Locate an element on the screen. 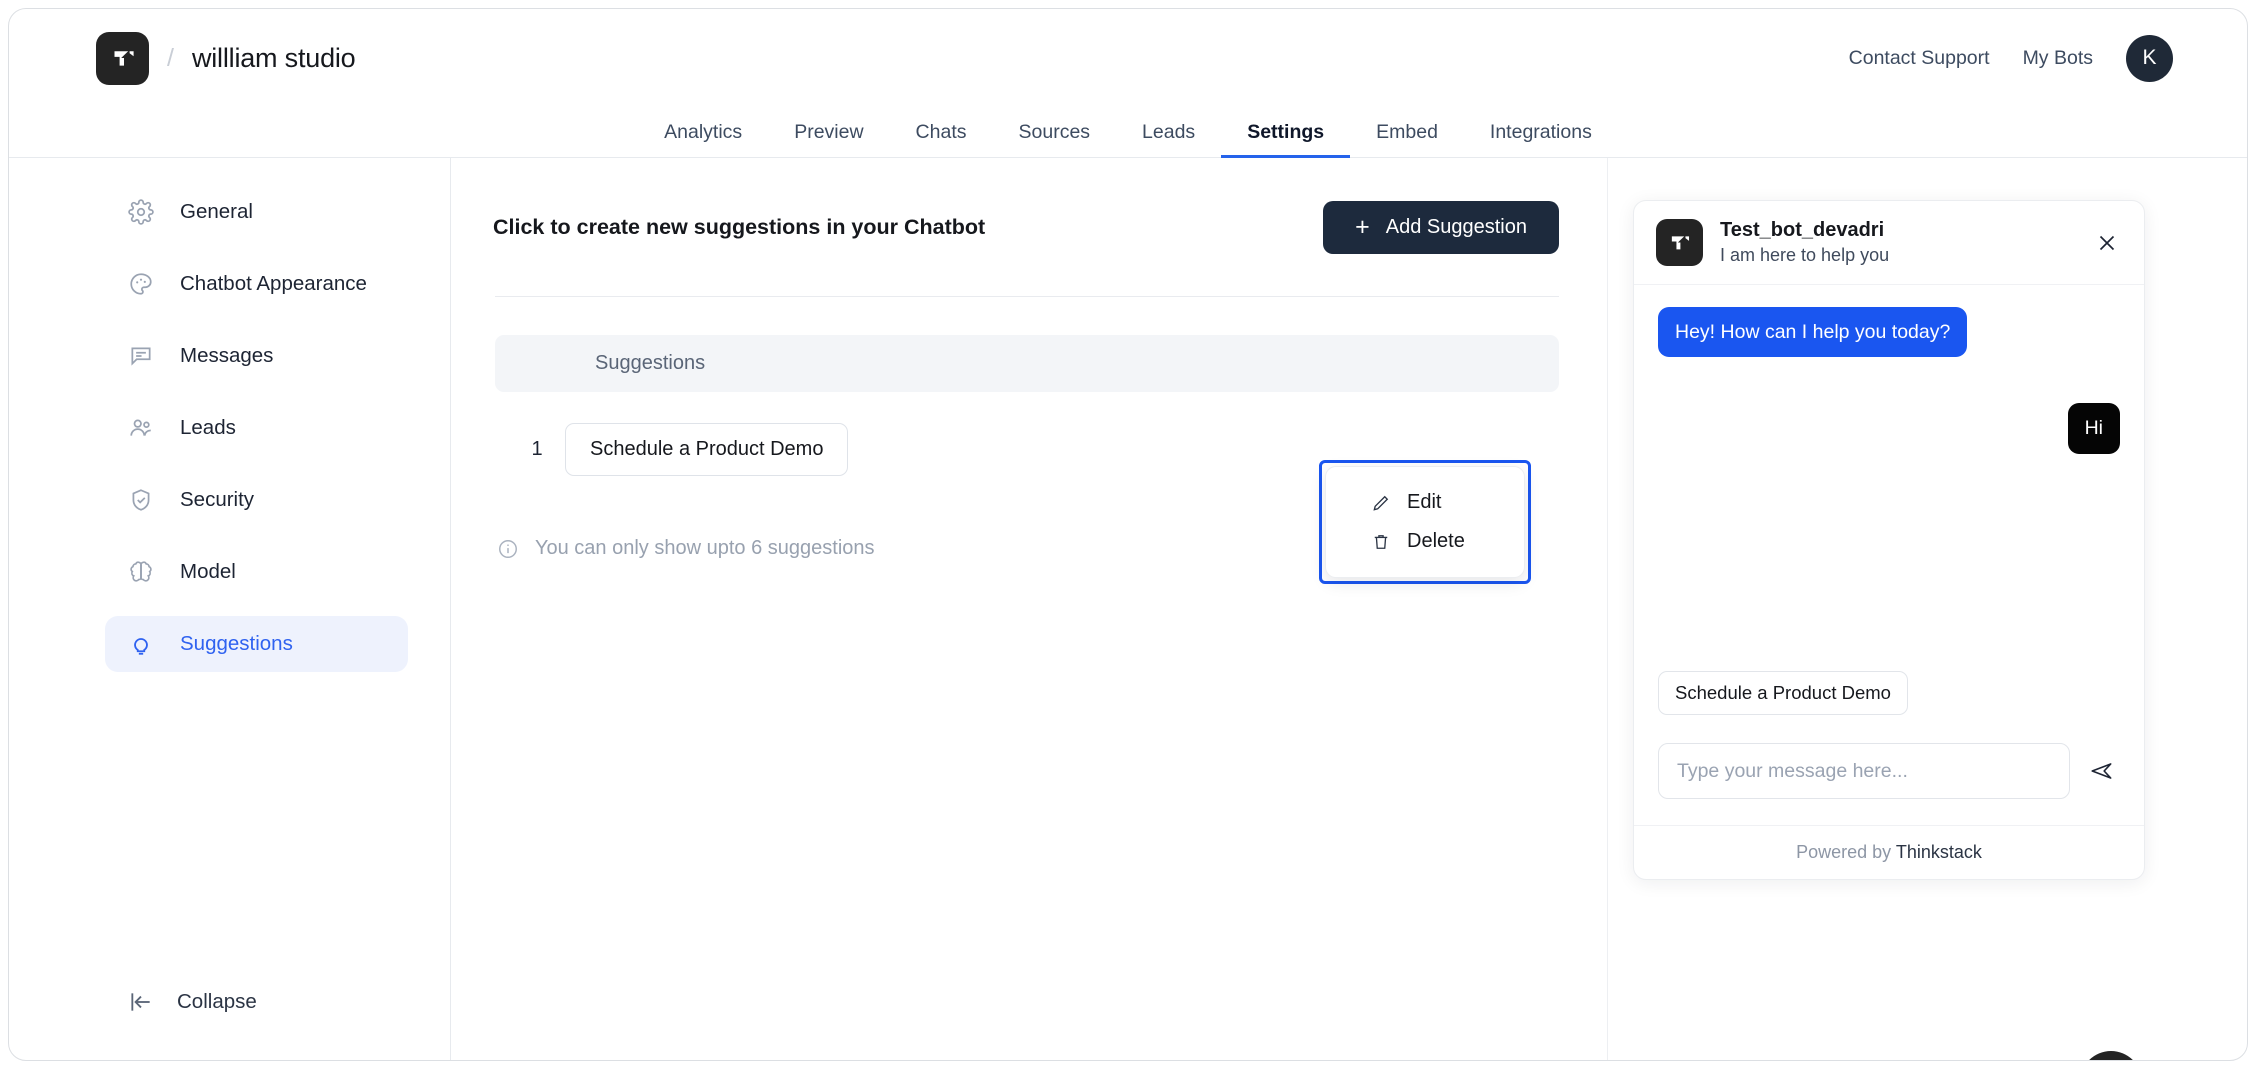 This screenshot has height=1069, width=2256. chat-composer is located at coordinates (1889, 770).